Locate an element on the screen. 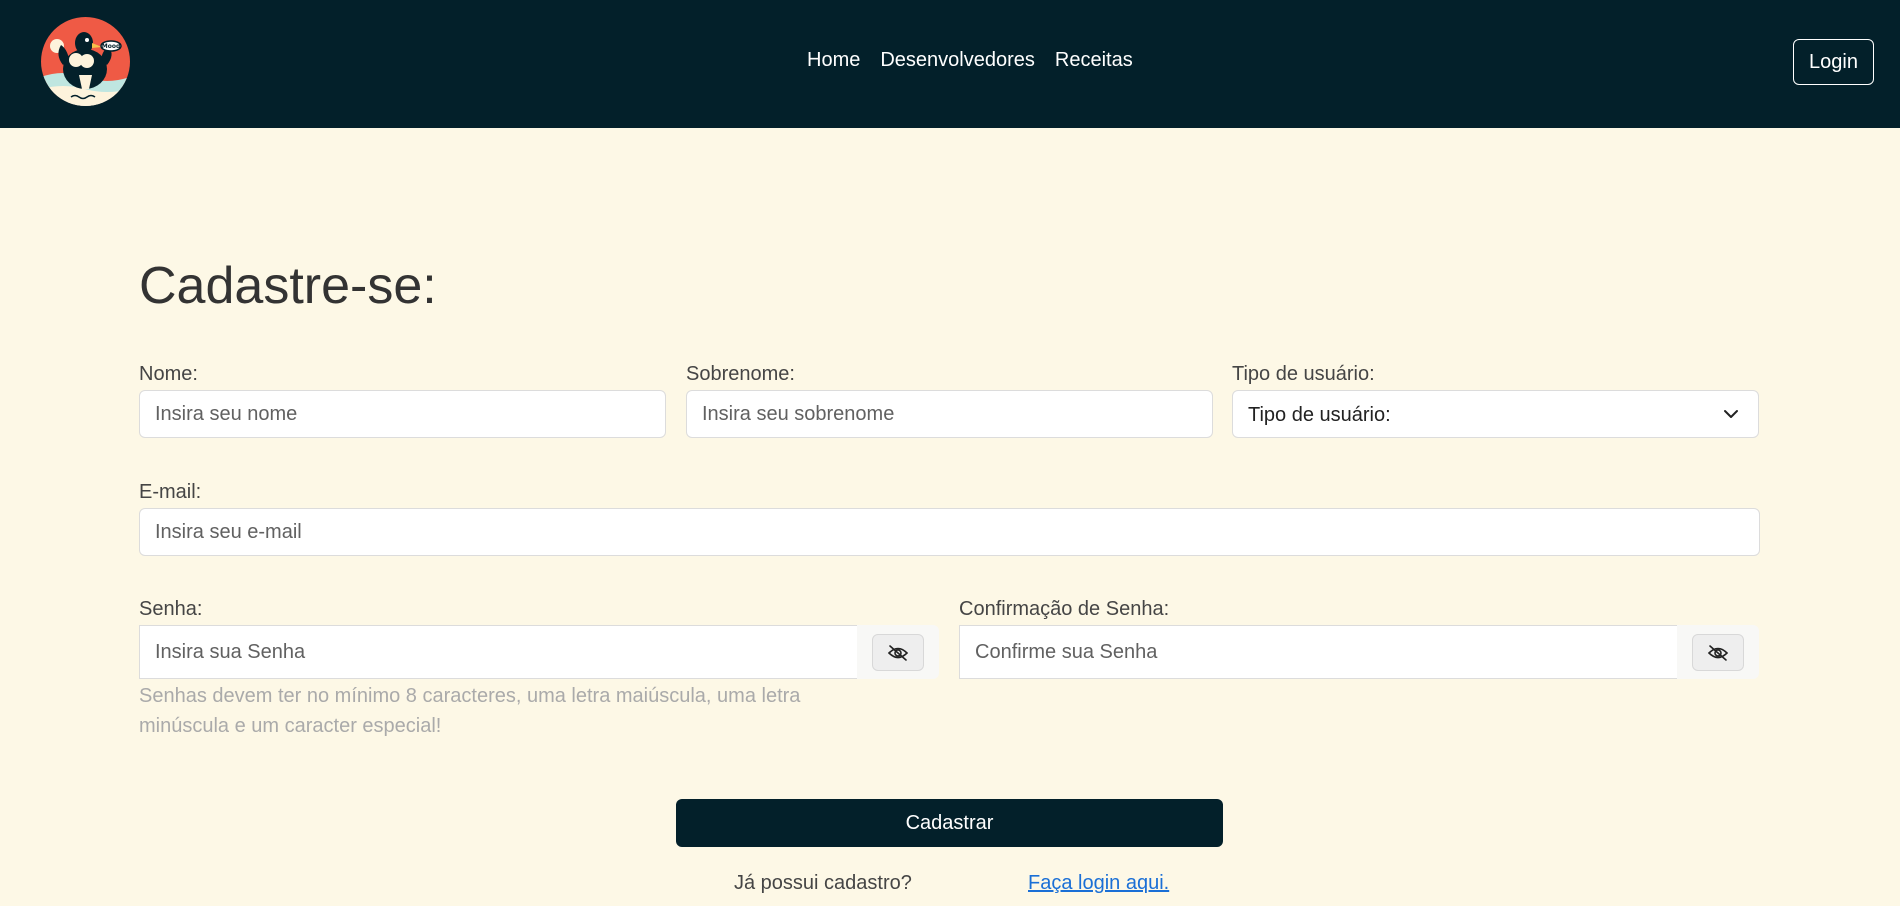  senha-label: Senha: is located at coordinates (171, 609).